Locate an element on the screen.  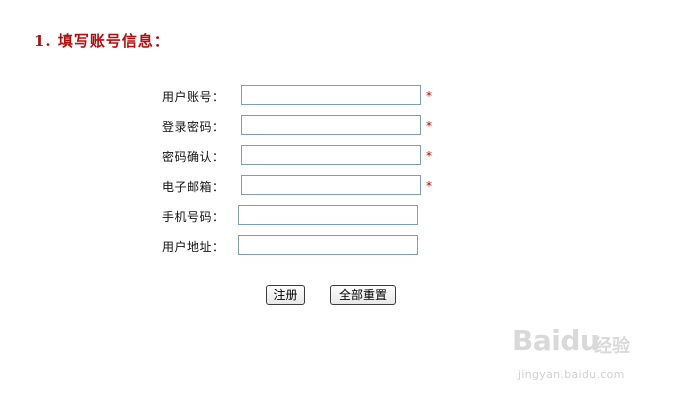
watermark-product: 经验 is located at coordinates (612, 346).